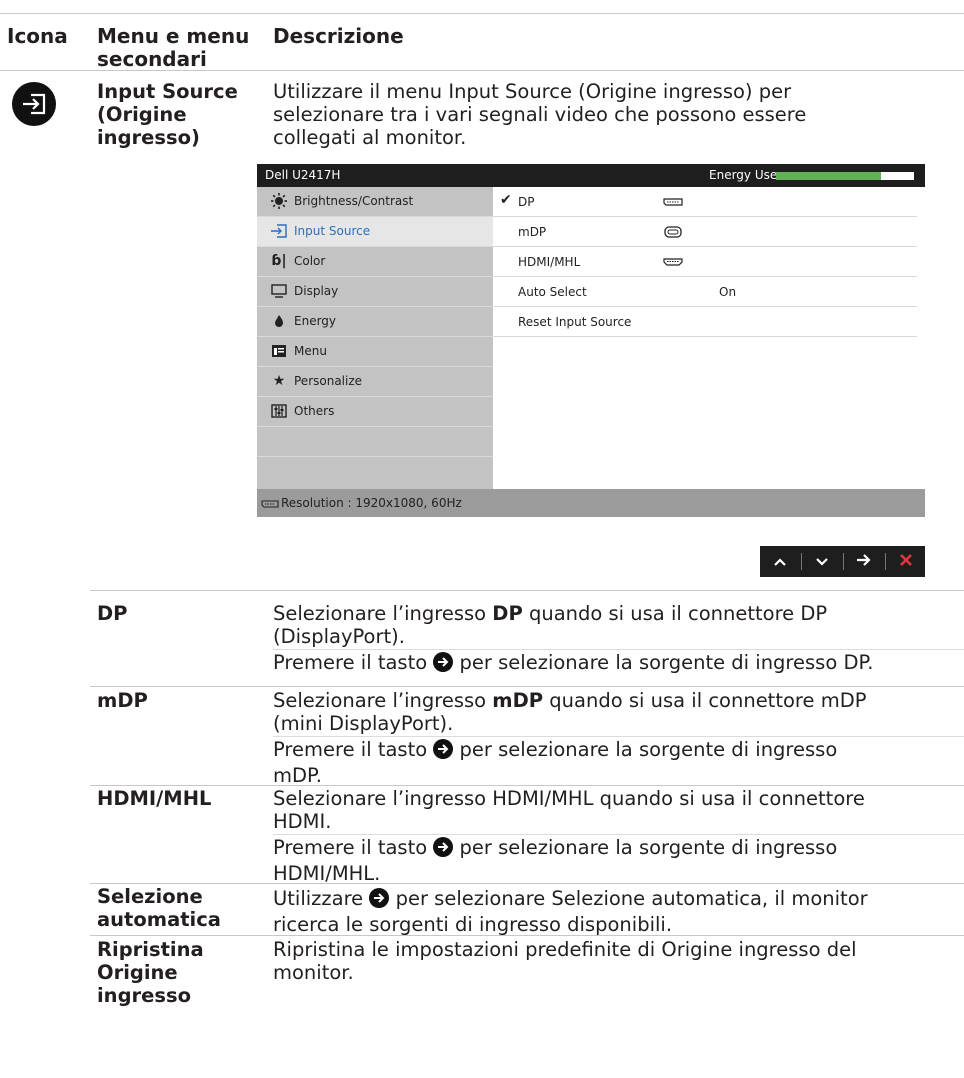 Image resolution: width=964 pixels, height=1078 pixels. I want to click on input-source-circle-icon, so click(34, 104).